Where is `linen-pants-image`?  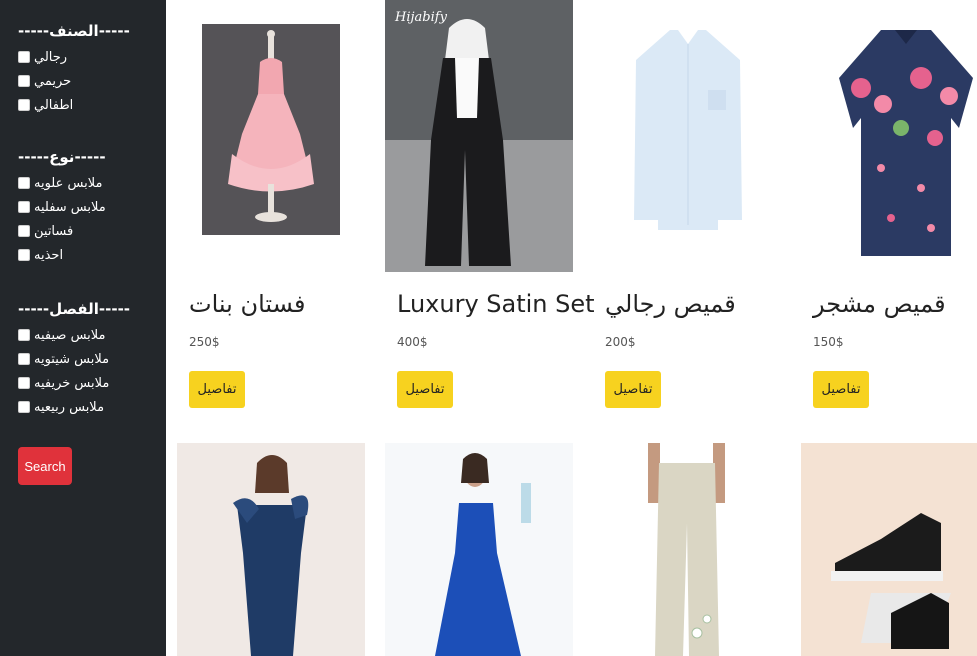
linen-pants-image is located at coordinates (687, 549).